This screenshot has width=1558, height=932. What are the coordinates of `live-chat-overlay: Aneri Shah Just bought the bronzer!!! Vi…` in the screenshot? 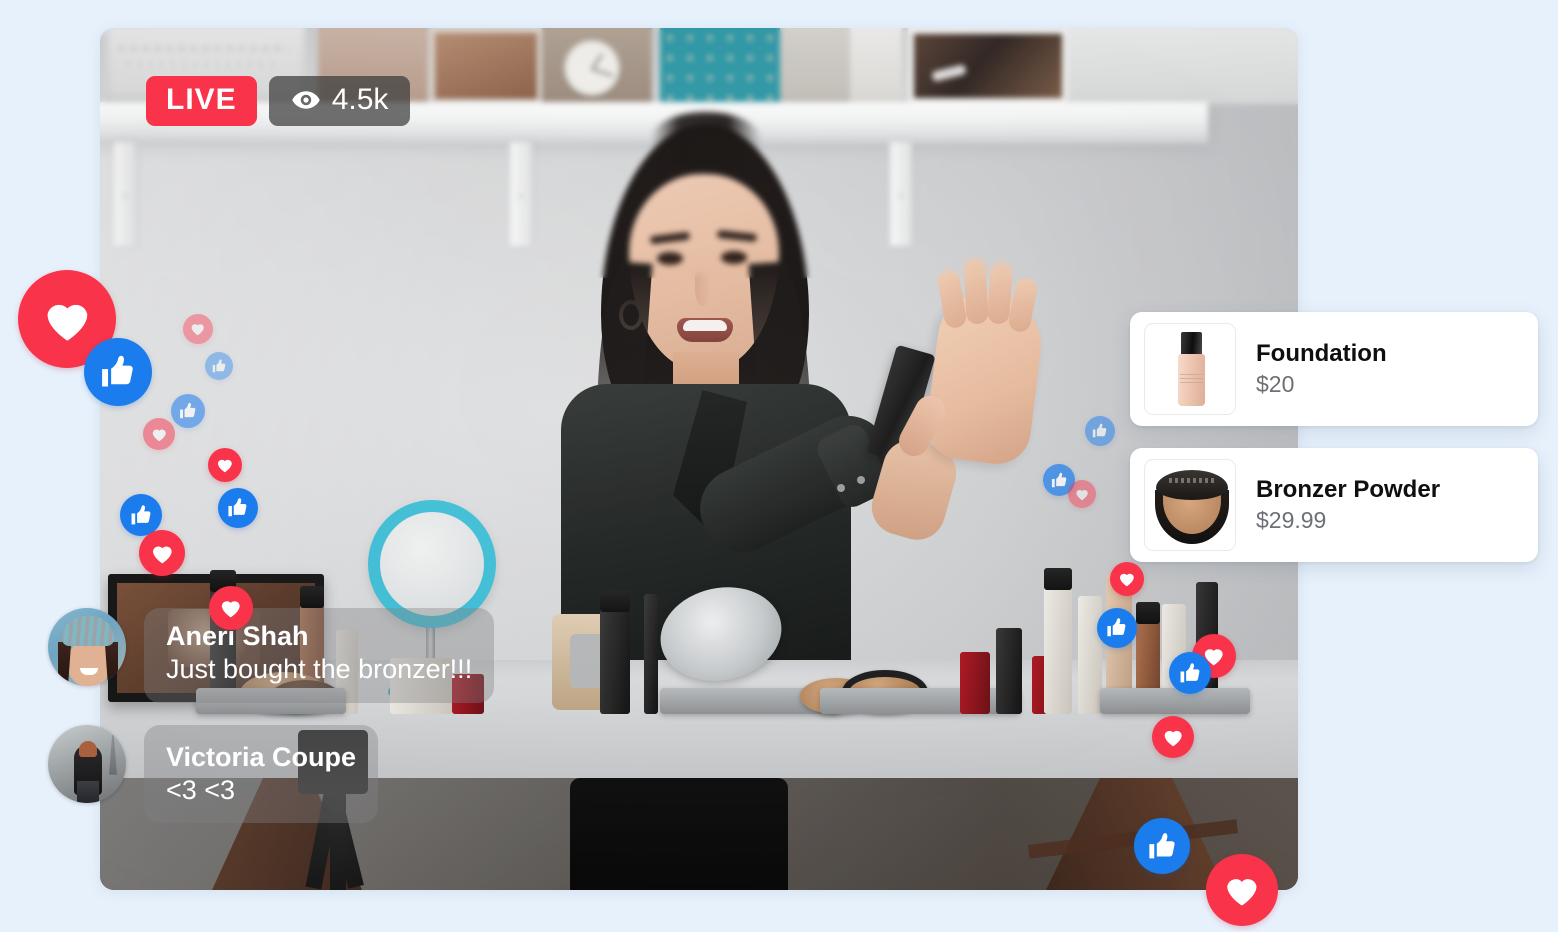 It's located at (271, 726).